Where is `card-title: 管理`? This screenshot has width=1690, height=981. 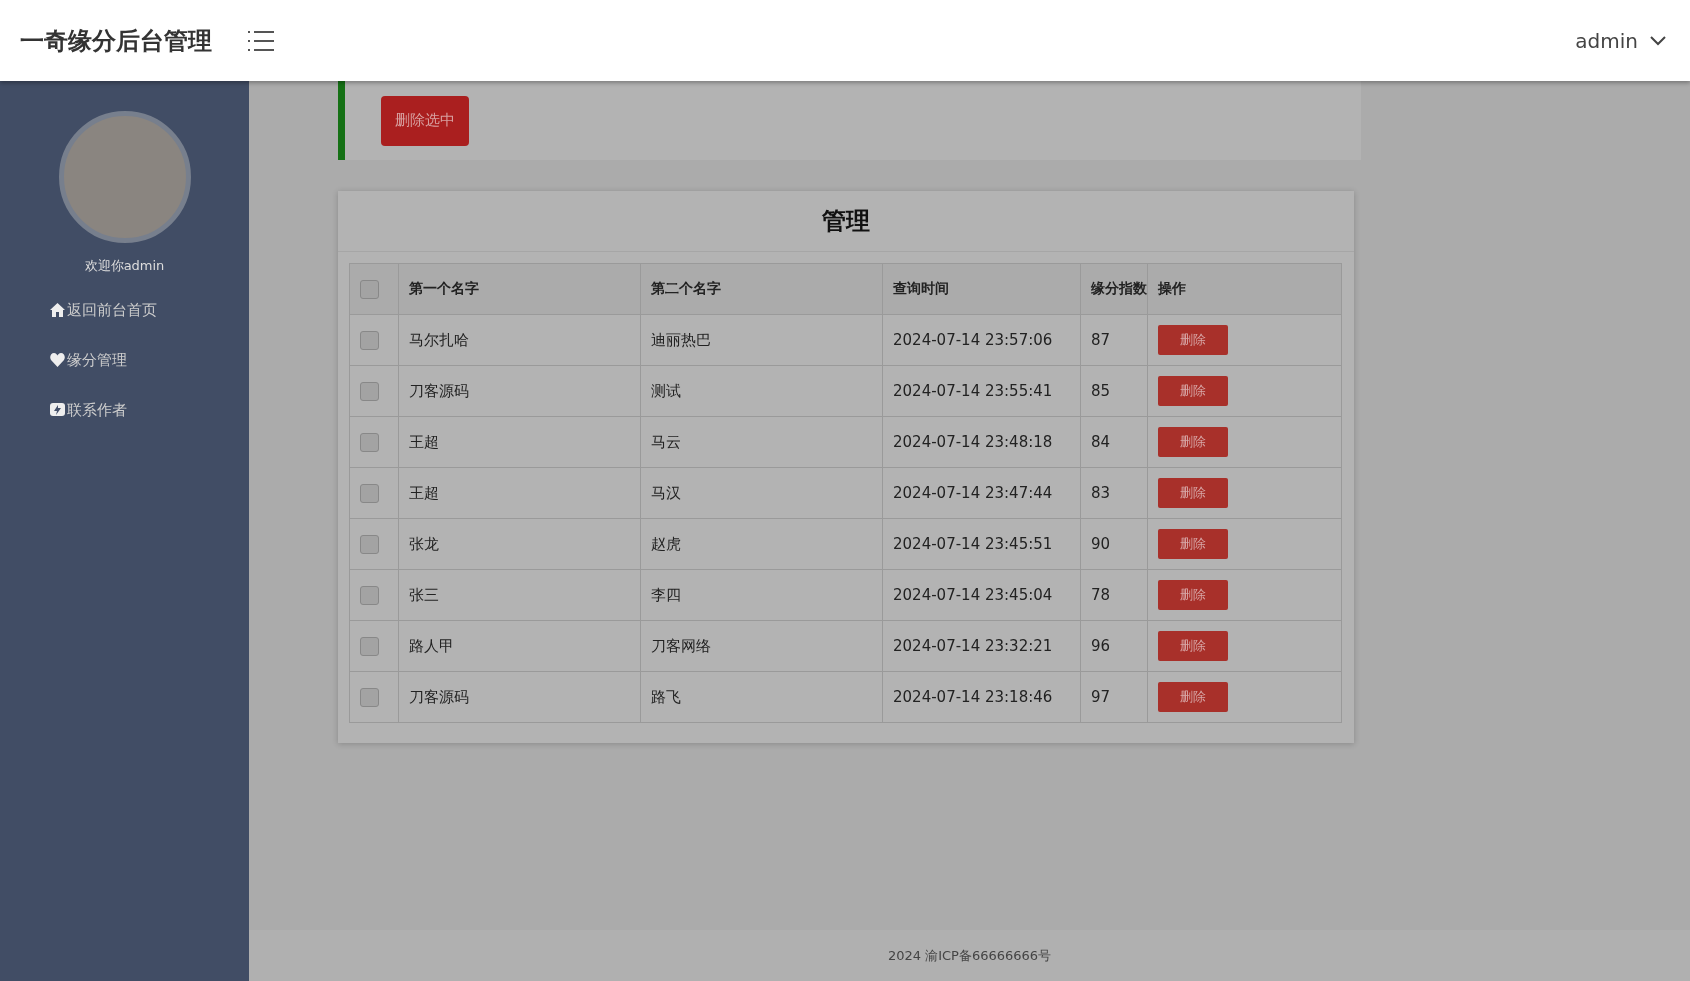 card-title: 管理 is located at coordinates (846, 221).